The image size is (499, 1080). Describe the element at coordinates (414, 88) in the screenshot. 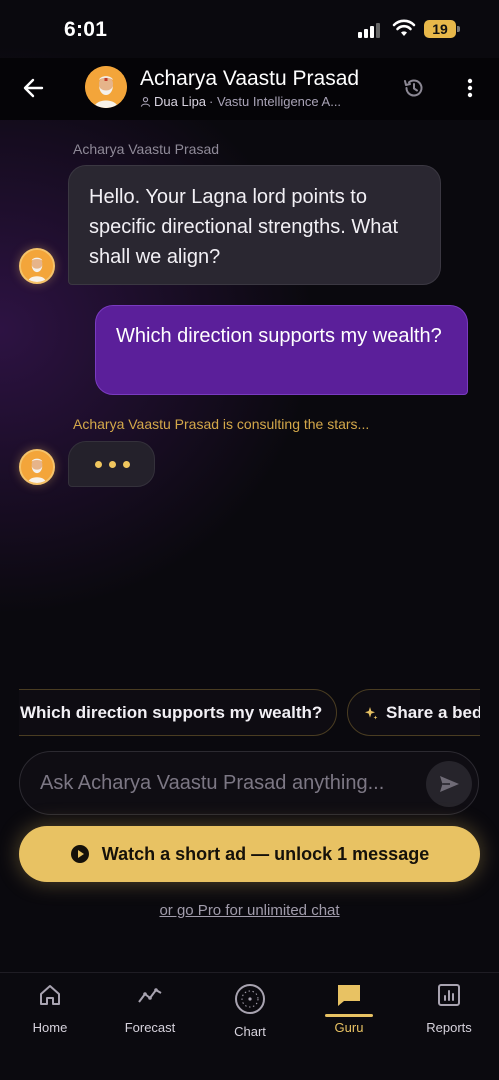

I see `history-icon` at that location.